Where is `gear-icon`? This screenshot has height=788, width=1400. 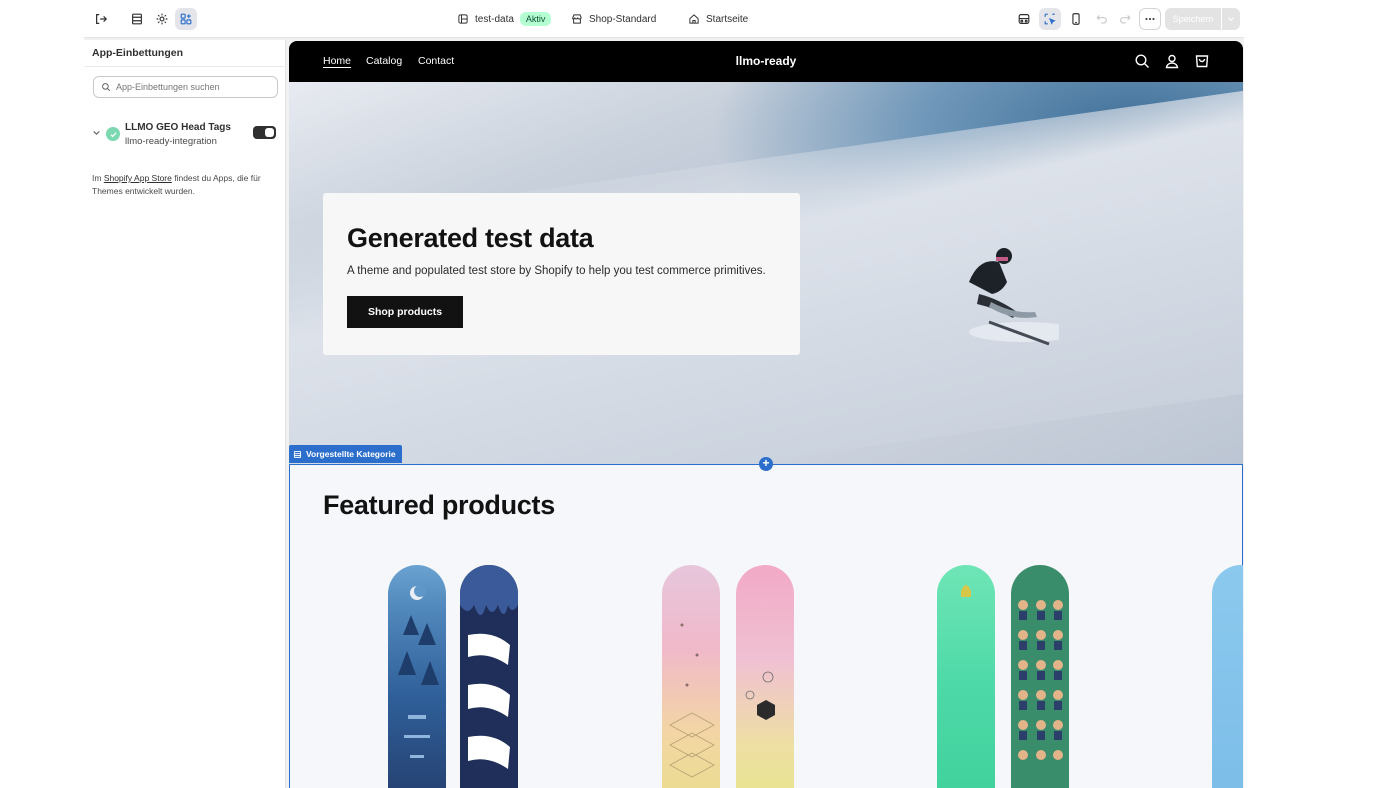
gear-icon is located at coordinates (162, 19).